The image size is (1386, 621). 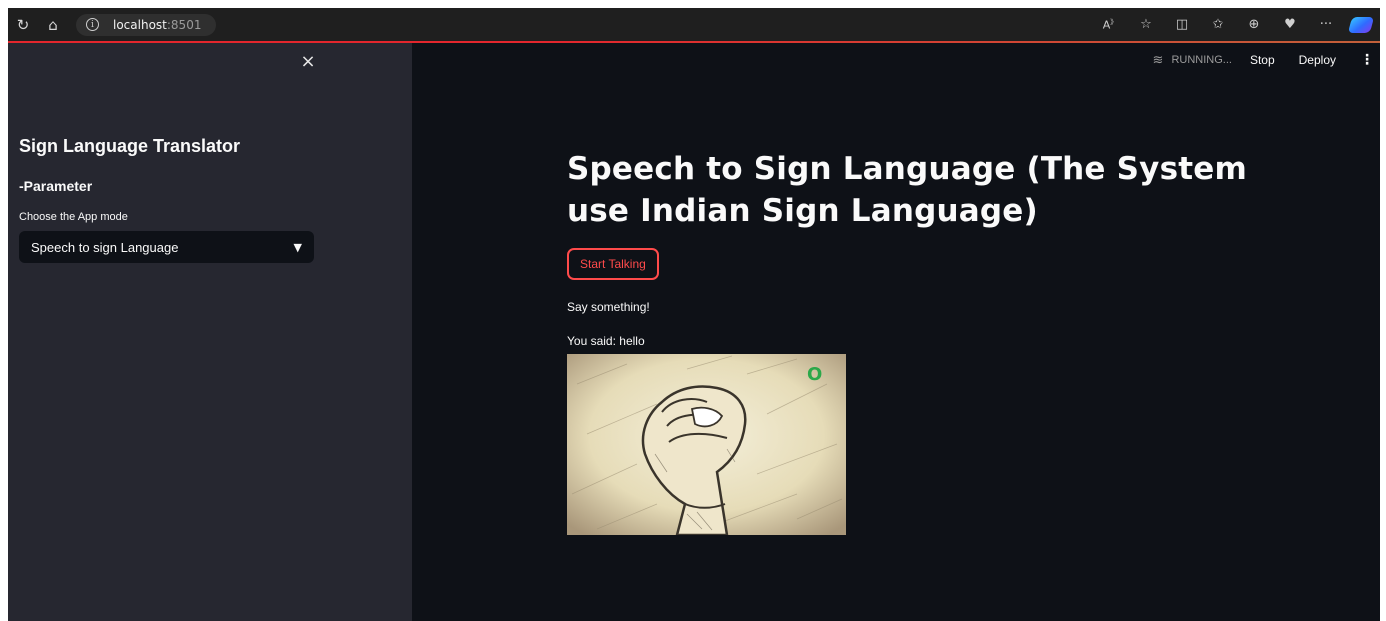 What do you see at coordinates (1158, 60) in the screenshot?
I see `running-icon: ≋` at bounding box center [1158, 60].